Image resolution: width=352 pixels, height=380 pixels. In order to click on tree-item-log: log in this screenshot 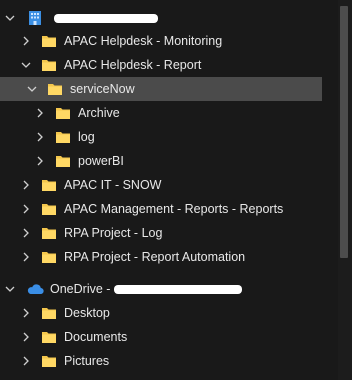, I will do `click(64, 137)`.